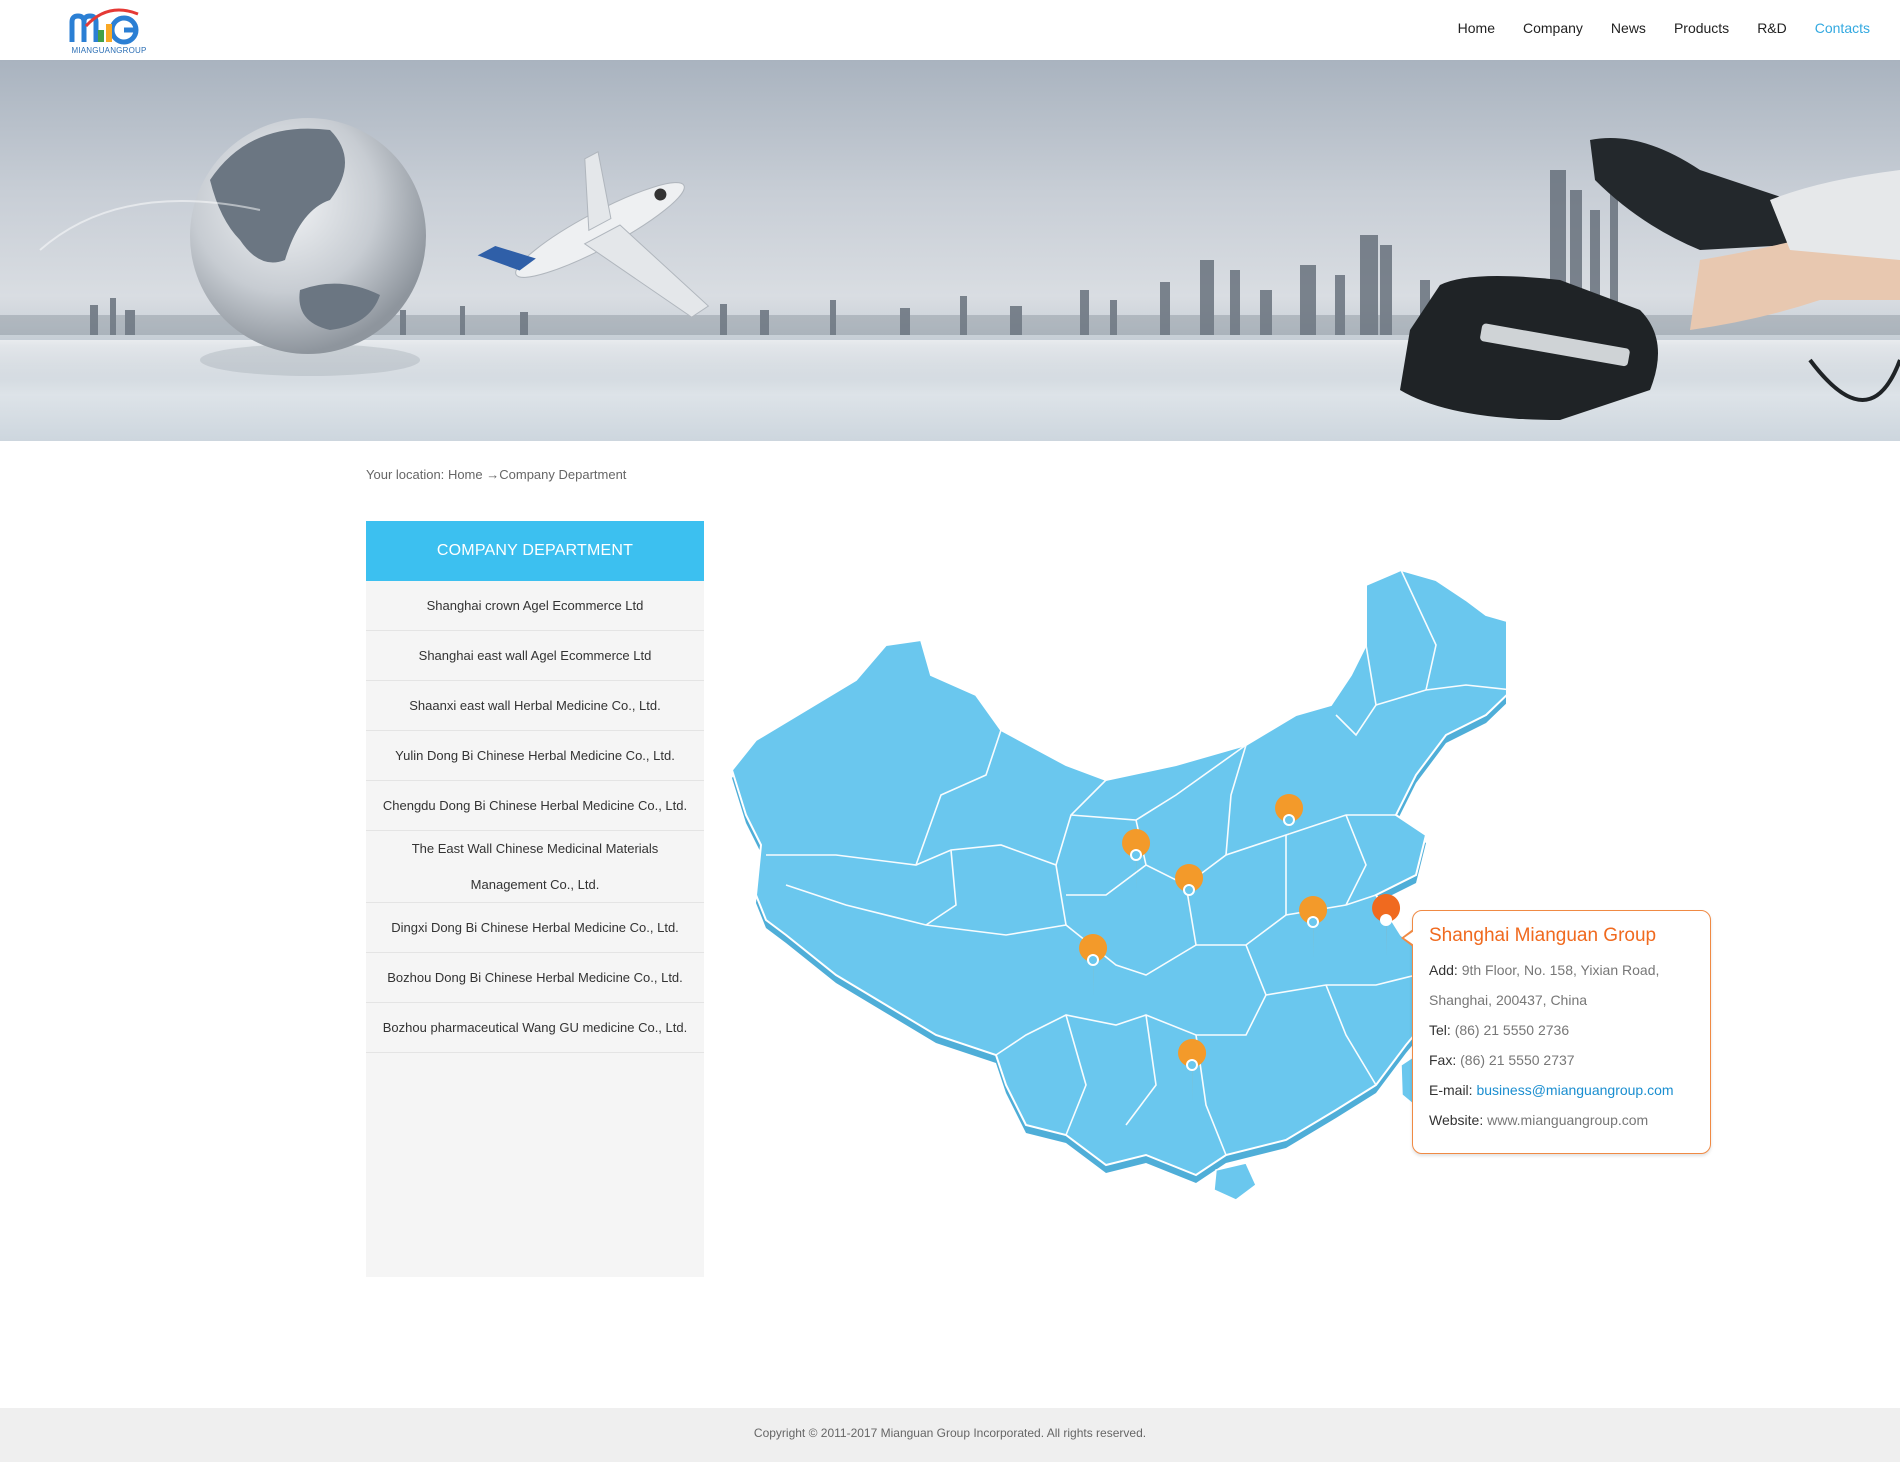 The height and width of the screenshot is (1462, 1900). What do you see at coordinates (1456, 1120) in the screenshot?
I see `website-label: Website:` at bounding box center [1456, 1120].